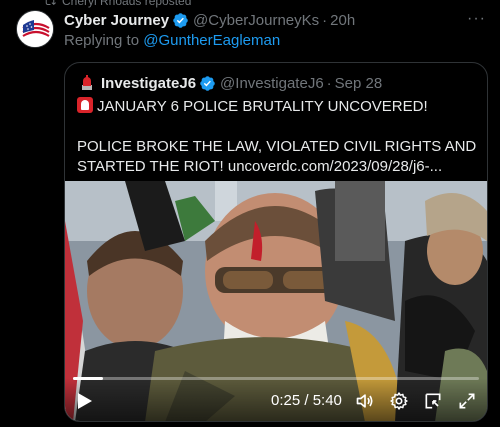 This screenshot has height=427, width=500. Describe the element at coordinates (272, 83) in the screenshot. I see `quote-handle: @InvestigateJ6` at that location.